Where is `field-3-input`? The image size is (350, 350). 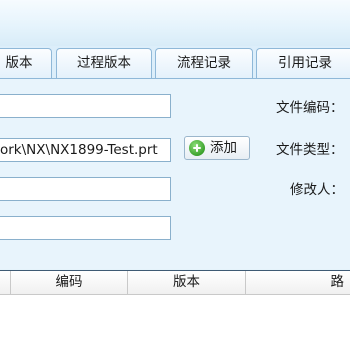 field-3-input is located at coordinates (85, 189).